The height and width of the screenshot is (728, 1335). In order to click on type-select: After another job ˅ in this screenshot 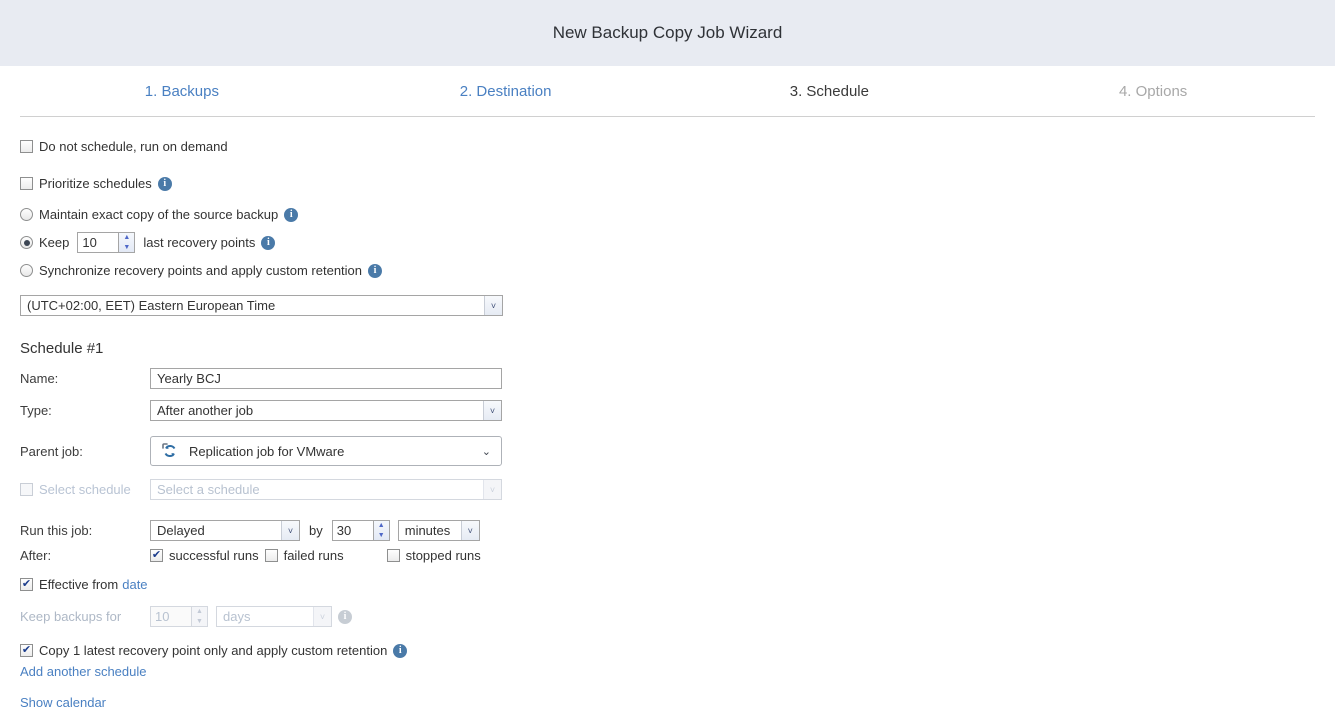, I will do `click(326, 410)`.